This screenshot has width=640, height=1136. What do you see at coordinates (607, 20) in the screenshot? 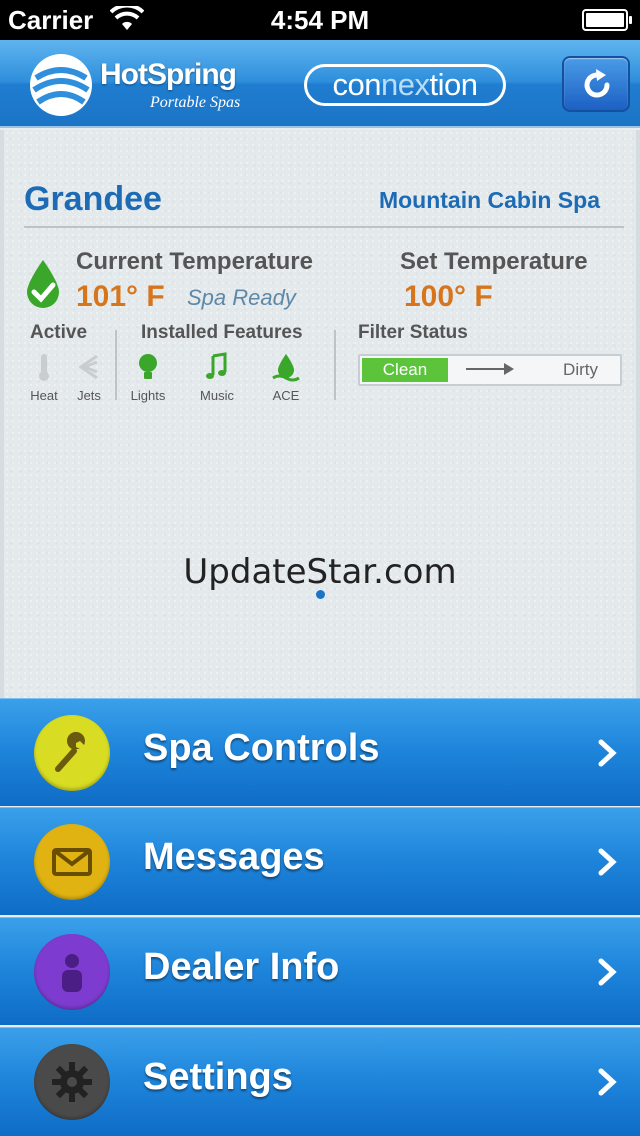
I see `battery-icon` at bounding box center [607, 20].